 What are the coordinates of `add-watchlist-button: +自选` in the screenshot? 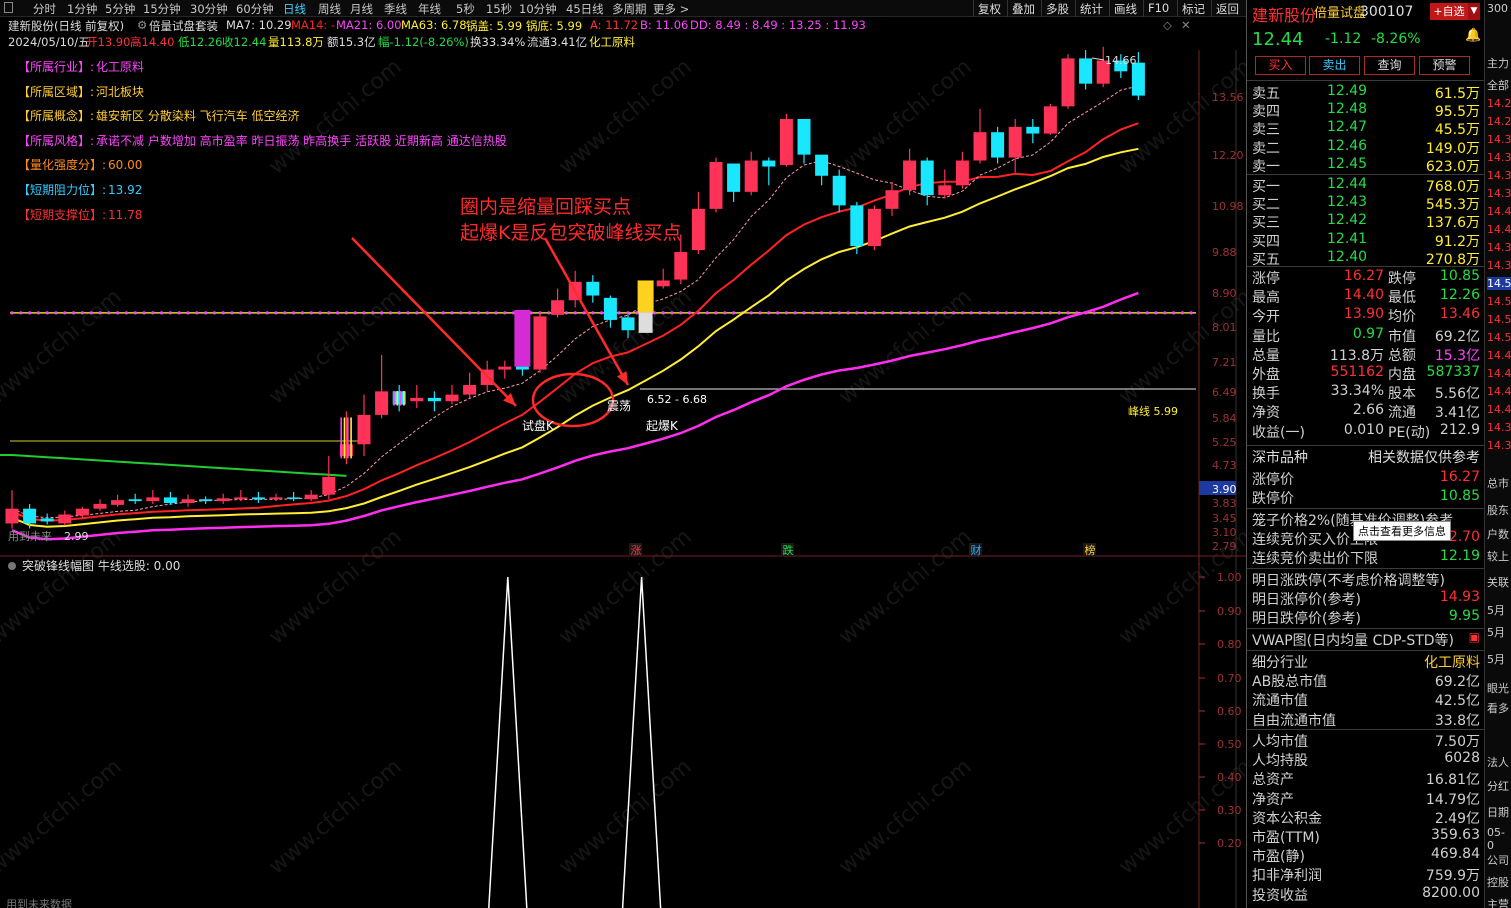 It's located at (1449, 11).